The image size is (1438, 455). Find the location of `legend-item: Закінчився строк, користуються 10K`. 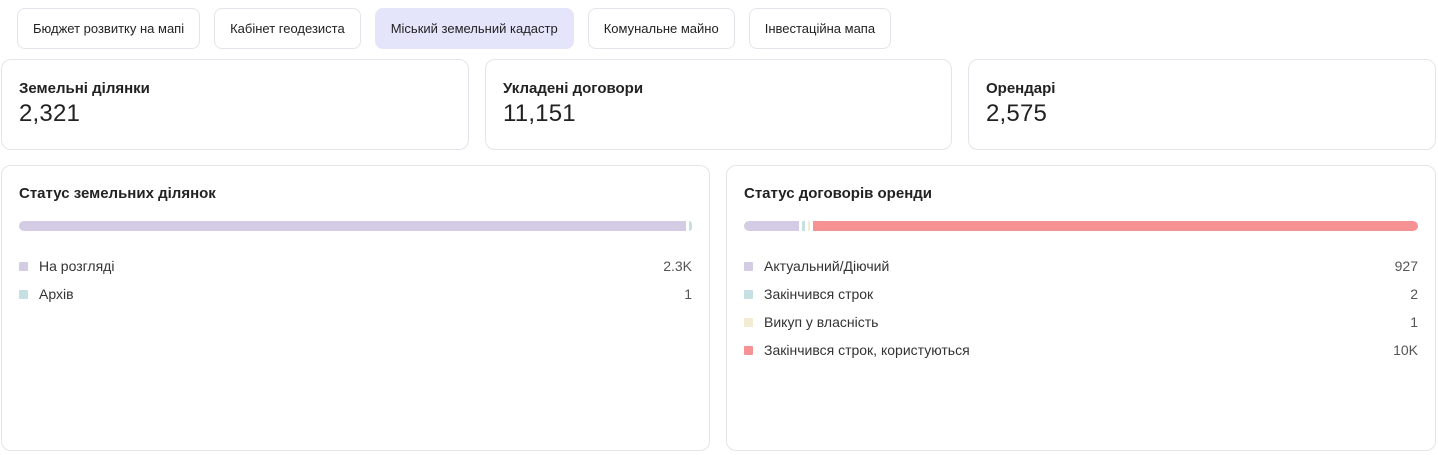

legend-item: Закінчився строк, користуються 10K is located at coordinates (1081, 350).